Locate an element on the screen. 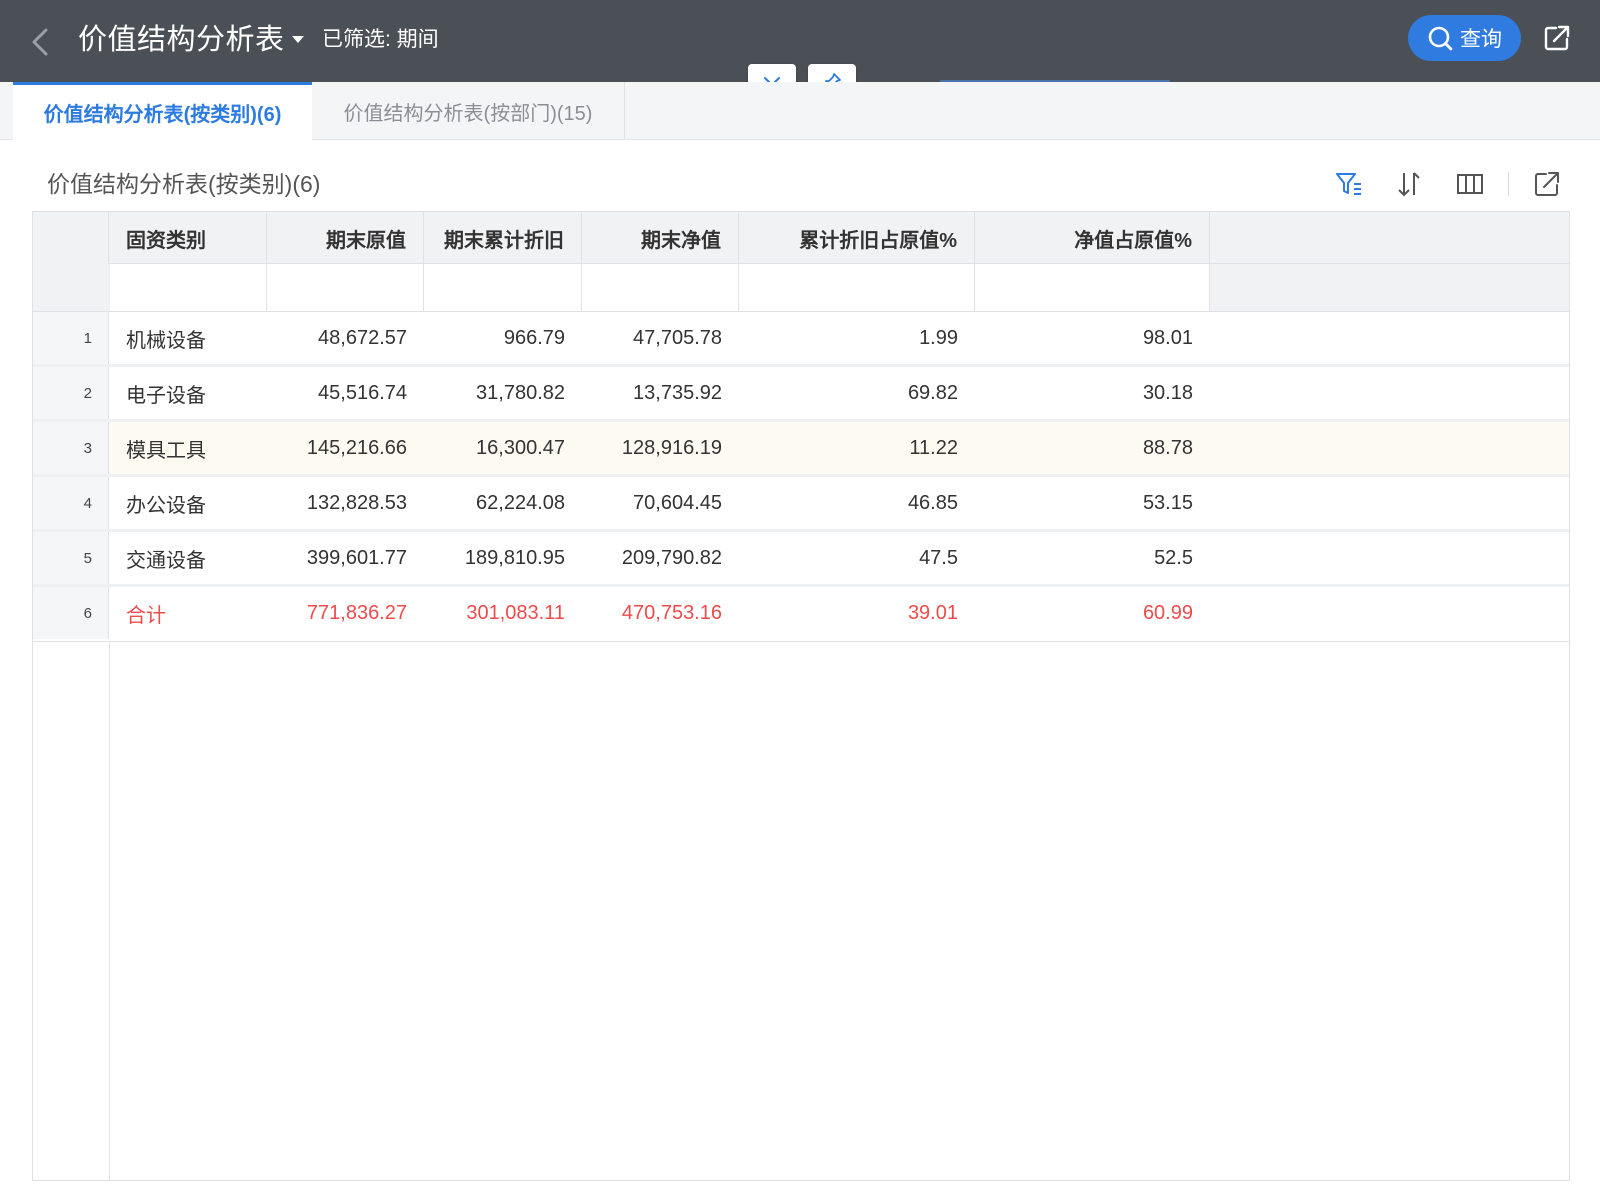 The width and height of the screenshot is (1600, 1200). filter-status: 已筛选: 期间 is located at coordinates (380, 39).